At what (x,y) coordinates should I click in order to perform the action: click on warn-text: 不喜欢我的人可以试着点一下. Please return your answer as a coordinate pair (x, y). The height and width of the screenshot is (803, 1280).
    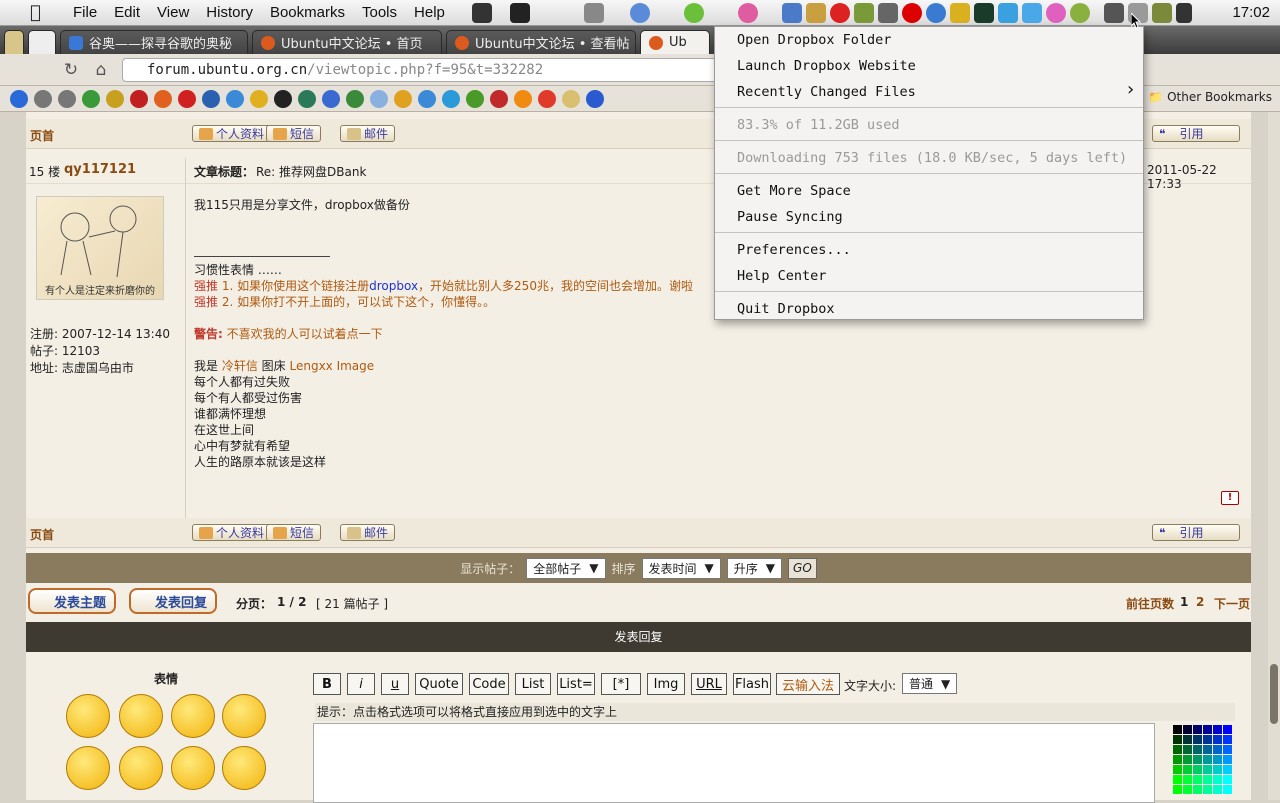
    Looking at the image, I should click on (303, 334).